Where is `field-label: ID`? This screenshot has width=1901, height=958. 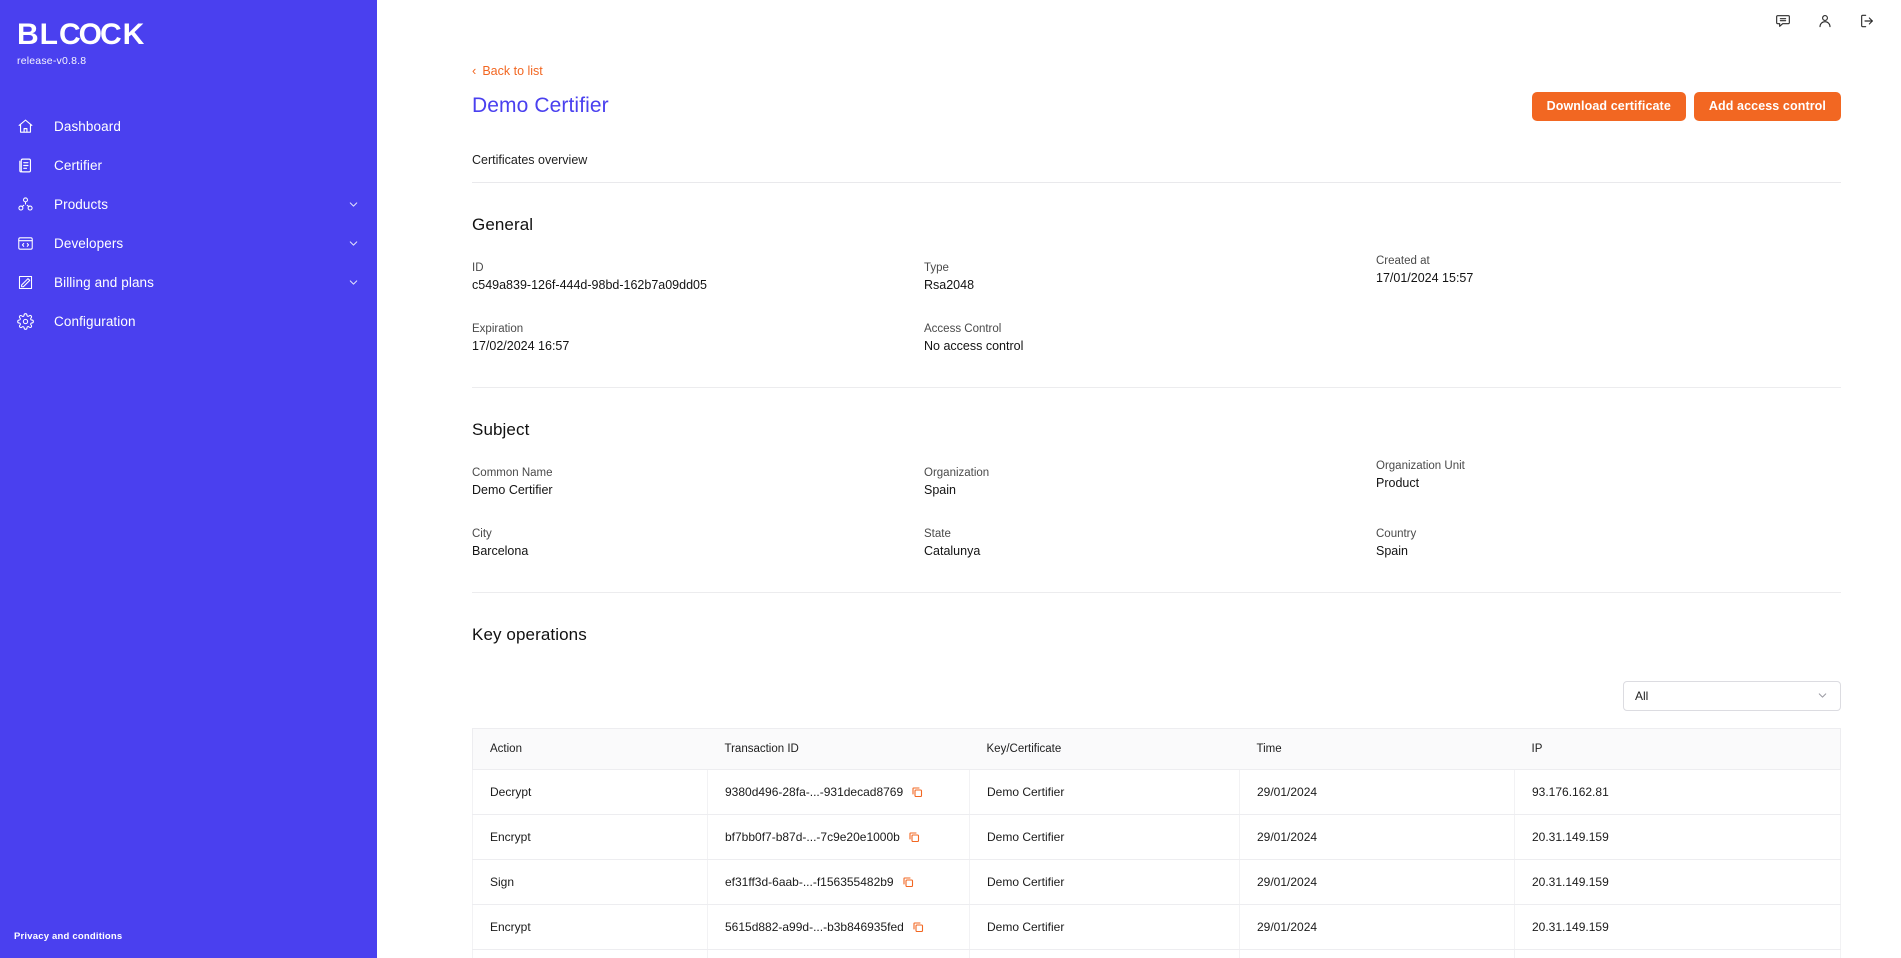 field-label: ID is located at coordinates (478, 267).